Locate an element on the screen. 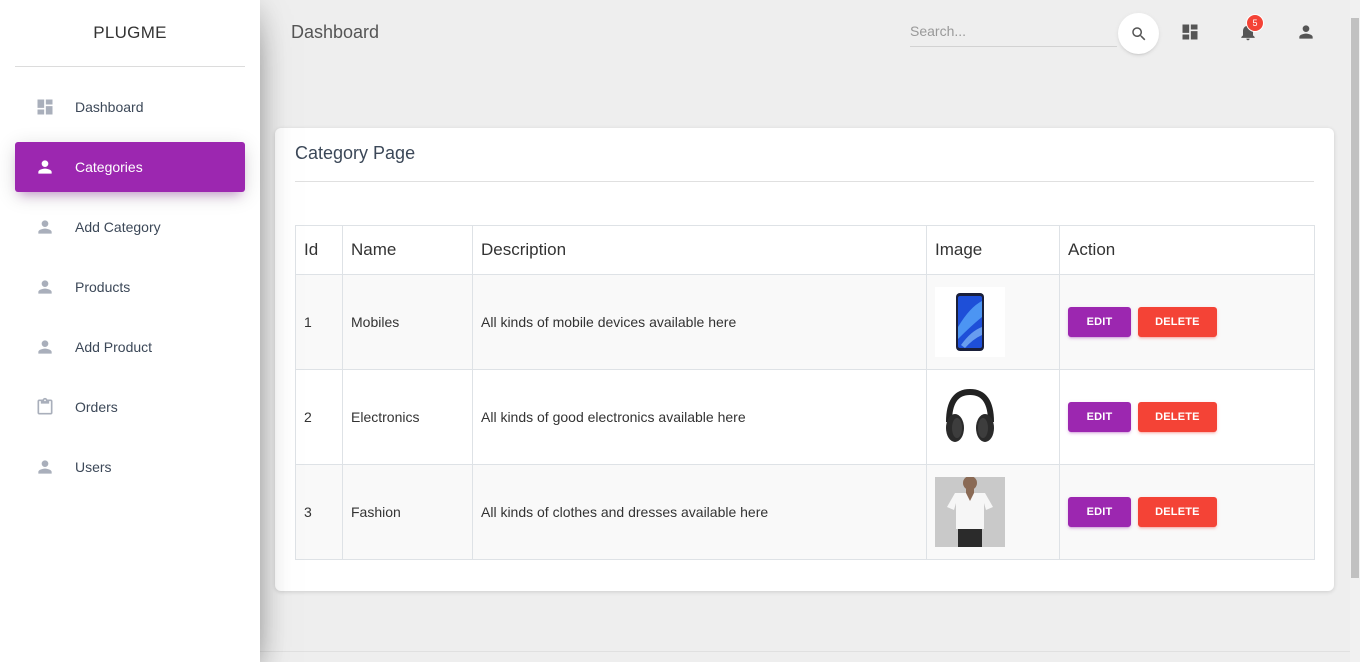 Image resolution: width=1360 pixels, height=662 pixels. notification-badge: 5 is located at coordinates (1255, 23).